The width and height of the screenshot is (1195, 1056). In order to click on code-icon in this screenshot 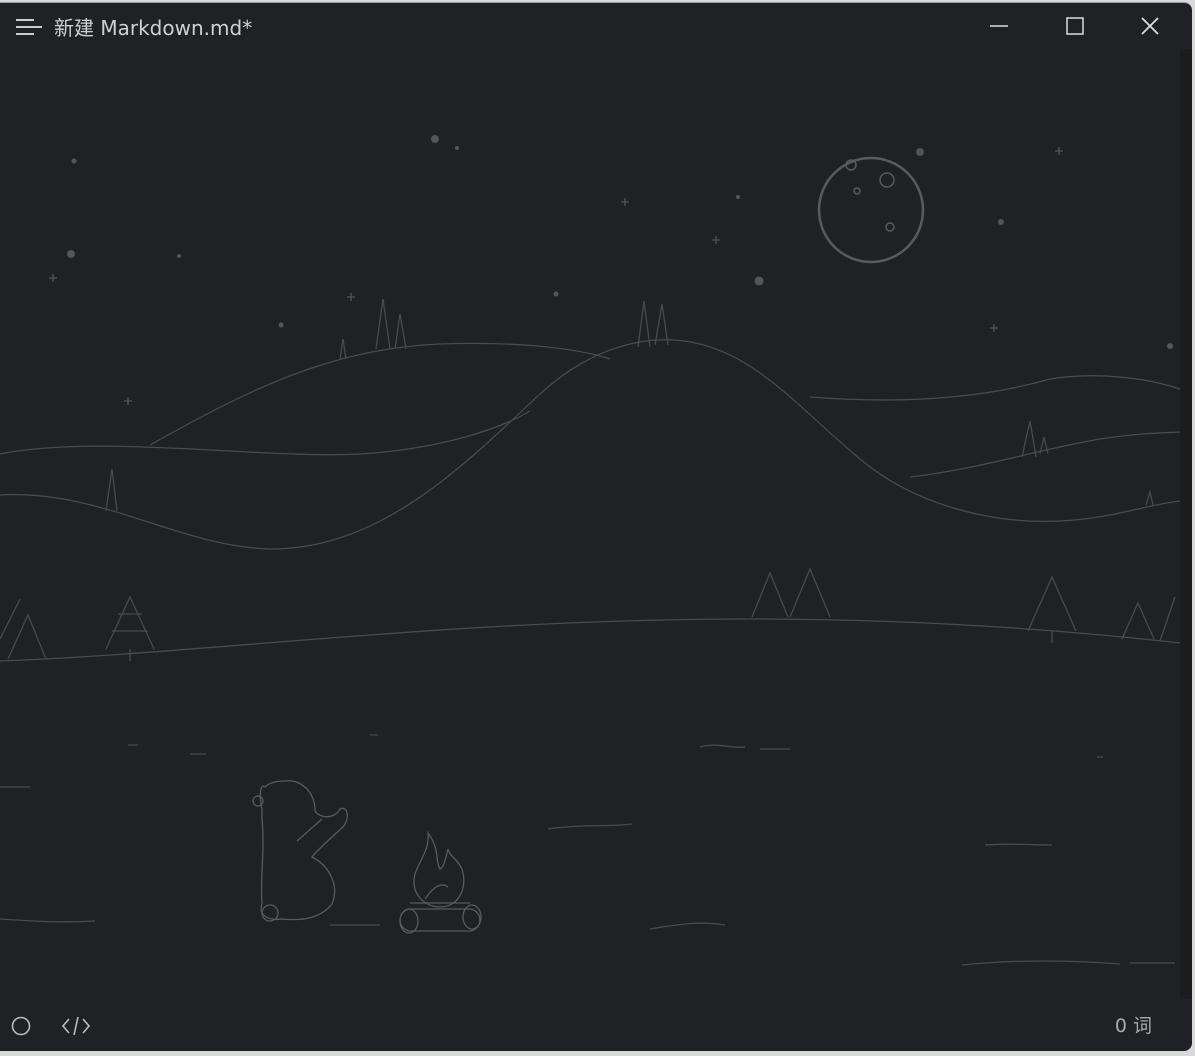, I will do `click(76, 1026)`.